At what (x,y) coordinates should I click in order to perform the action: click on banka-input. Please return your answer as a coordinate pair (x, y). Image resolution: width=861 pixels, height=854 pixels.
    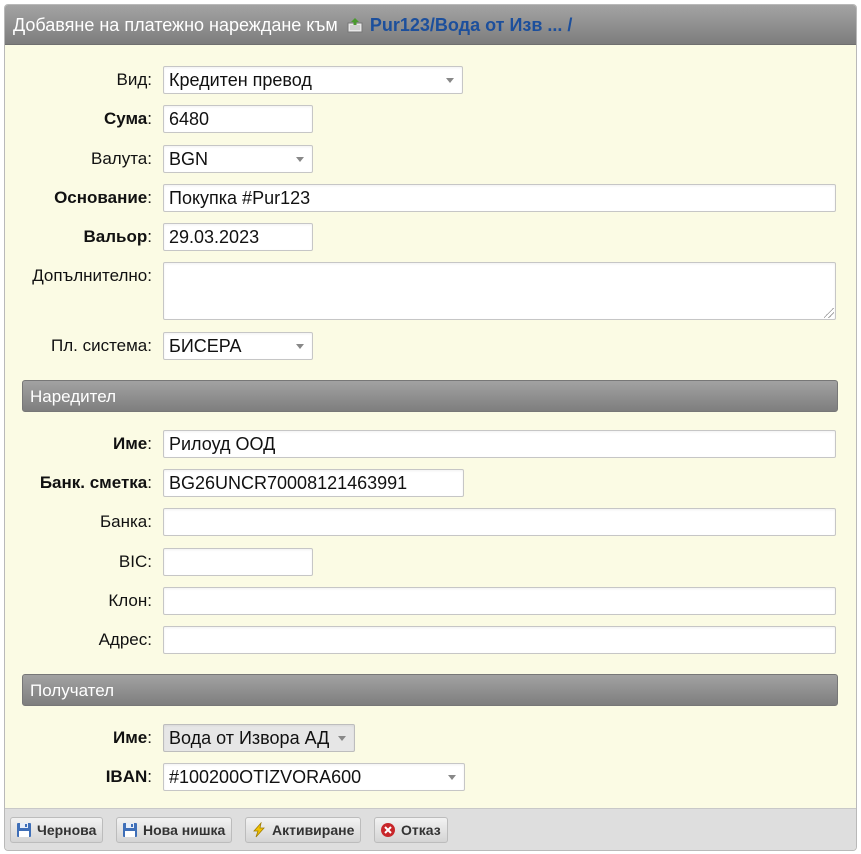
    Looking at the image, I should click on (499, 522).